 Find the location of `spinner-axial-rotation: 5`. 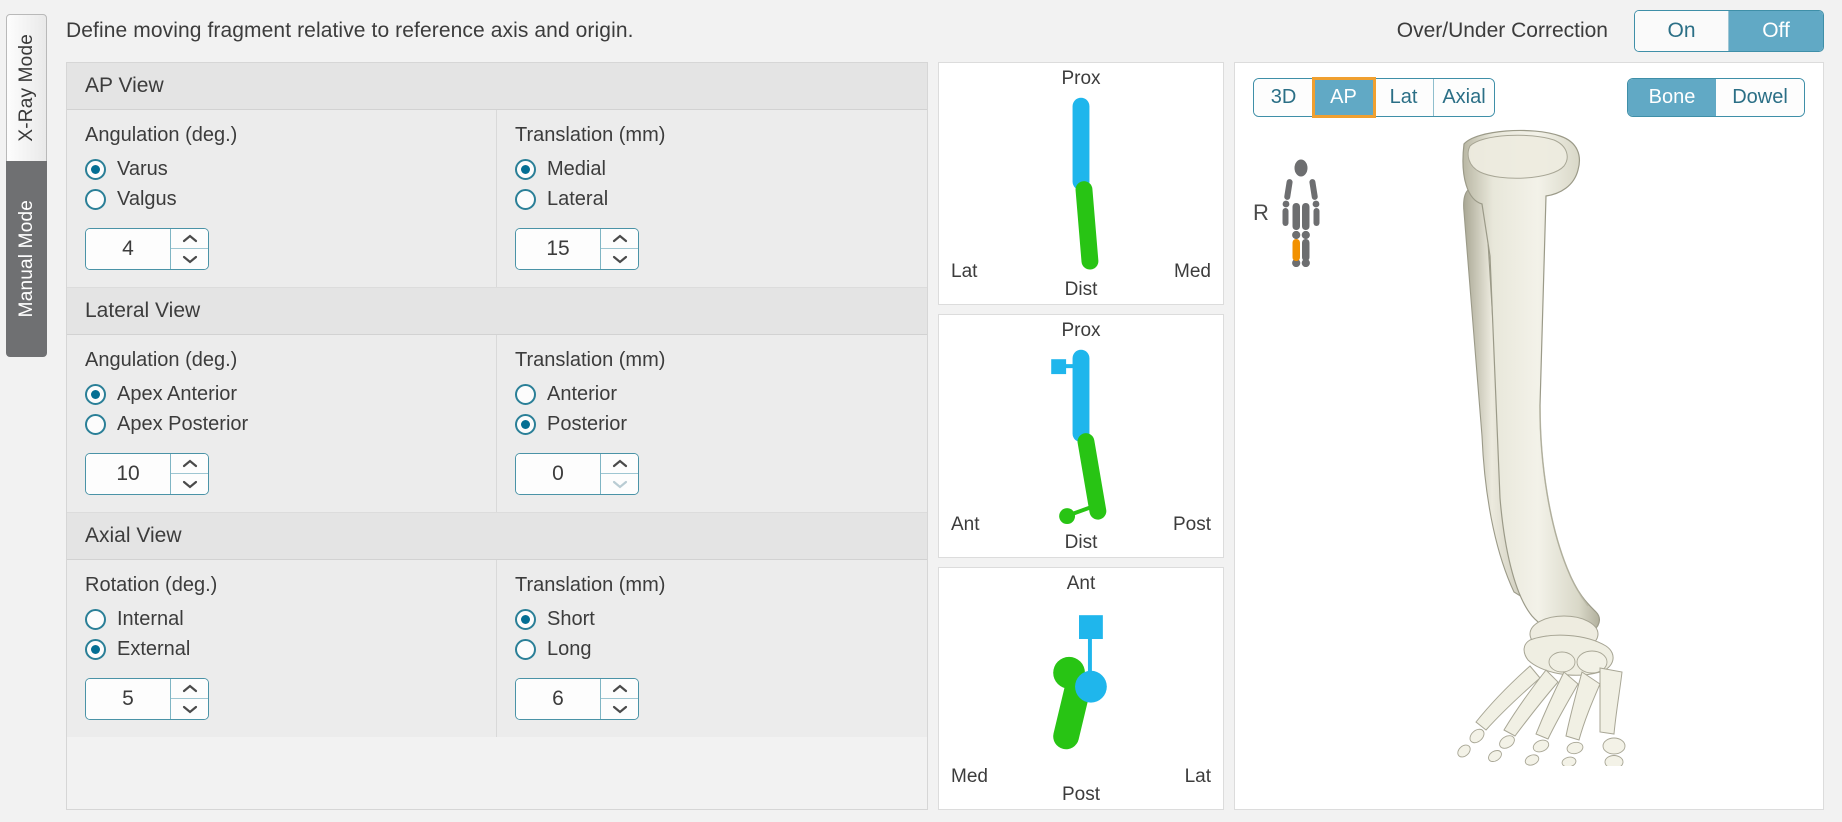

spinner-axial-rotation: 5 is located at coordinates (147, 699).